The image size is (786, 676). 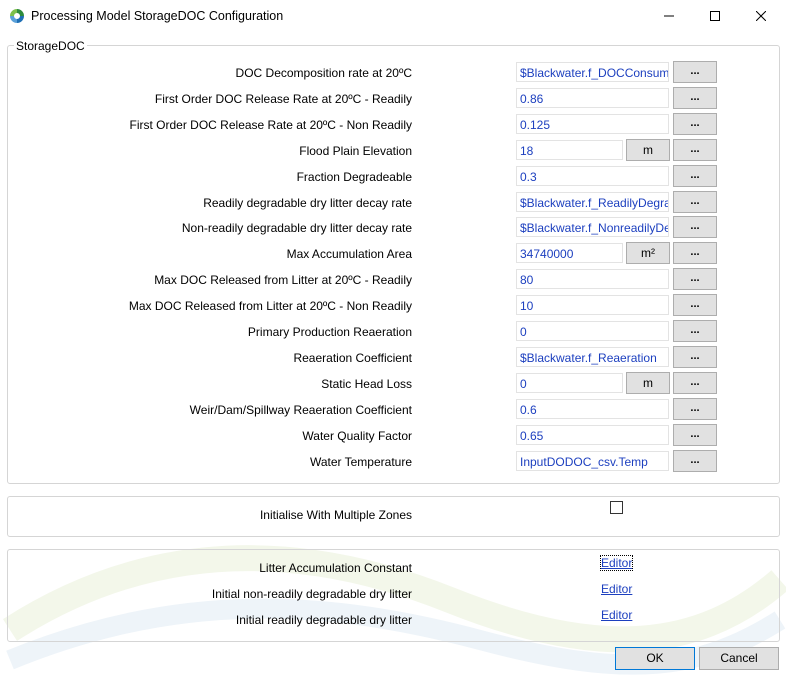 I want to click on param-value-field: 0.3, so click(x=592, y=176).